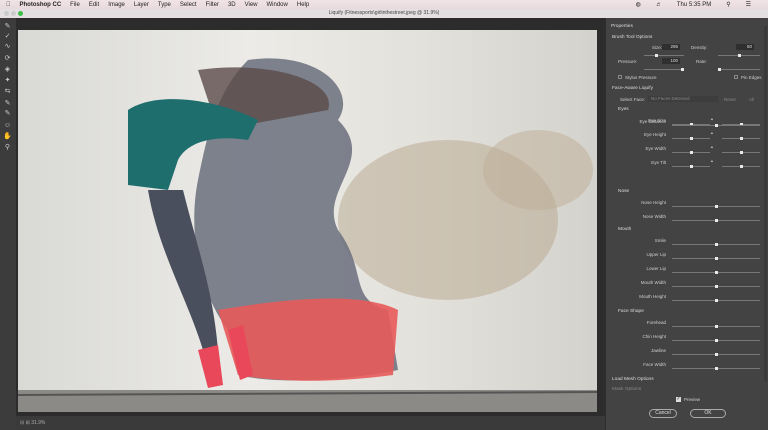  Describe the element at coordinates (683, 99) in the screenshot. I see `select-face-dropdown: No Faces Detected` at that location.